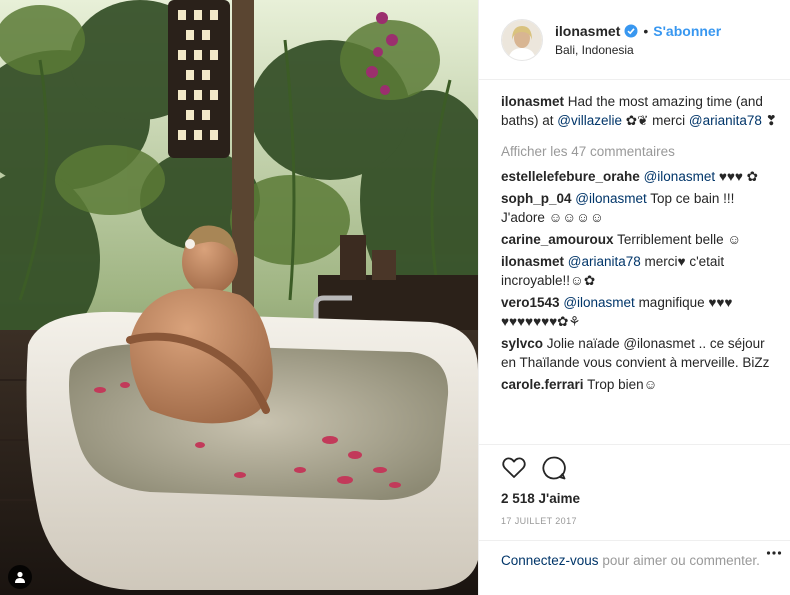 The image size is (790, 595). I want to click on comment-item: carine_amouroux Terriblement belle ☺, so click(640, 239).